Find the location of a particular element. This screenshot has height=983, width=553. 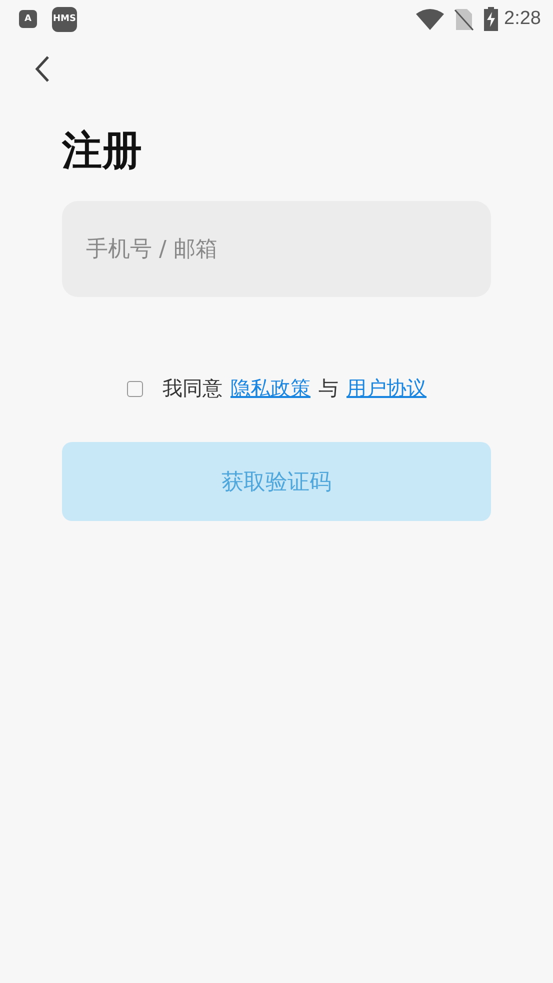

clock-time: 2:28 is located at coordinates (522, 19).